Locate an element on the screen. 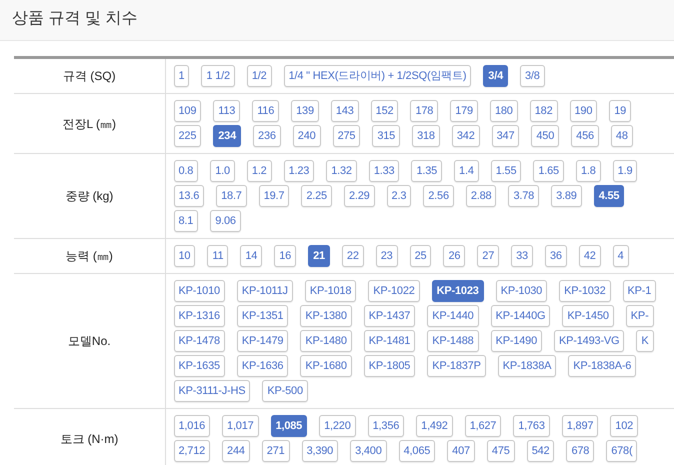 The width and height of the screenshot is (674, 465). option-chip: 13.6 is located at coordinates (189, 196).